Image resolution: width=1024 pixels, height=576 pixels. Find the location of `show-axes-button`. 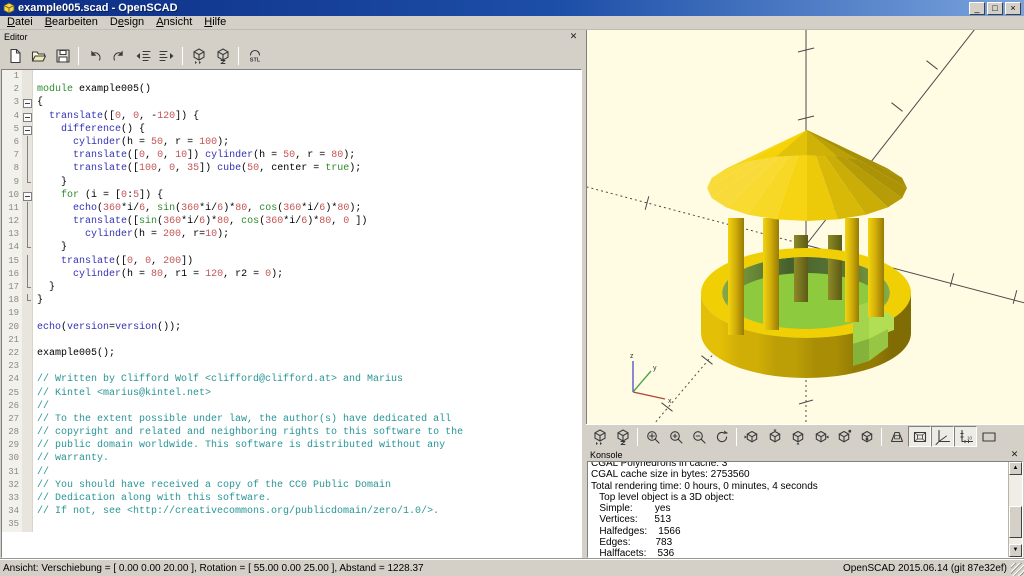

show-axes-button is located at coordinates (942, 436).